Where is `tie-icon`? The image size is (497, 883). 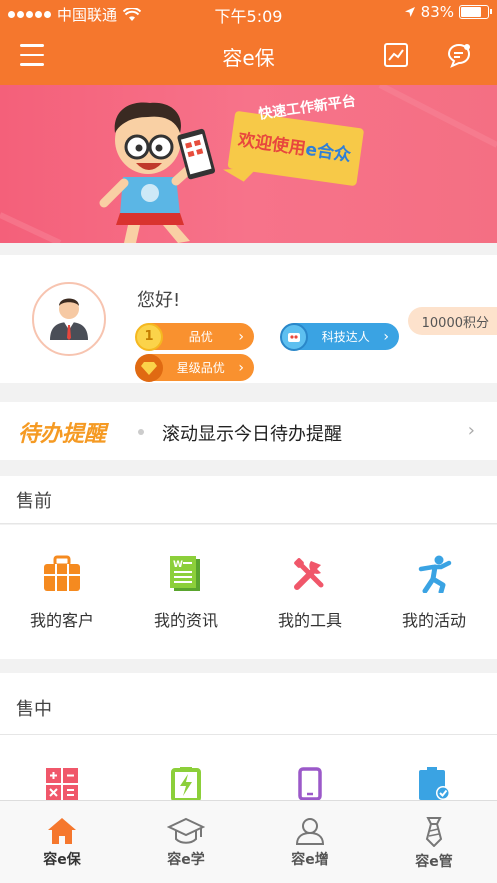
tie-icon is located at coordinates (434, 832).